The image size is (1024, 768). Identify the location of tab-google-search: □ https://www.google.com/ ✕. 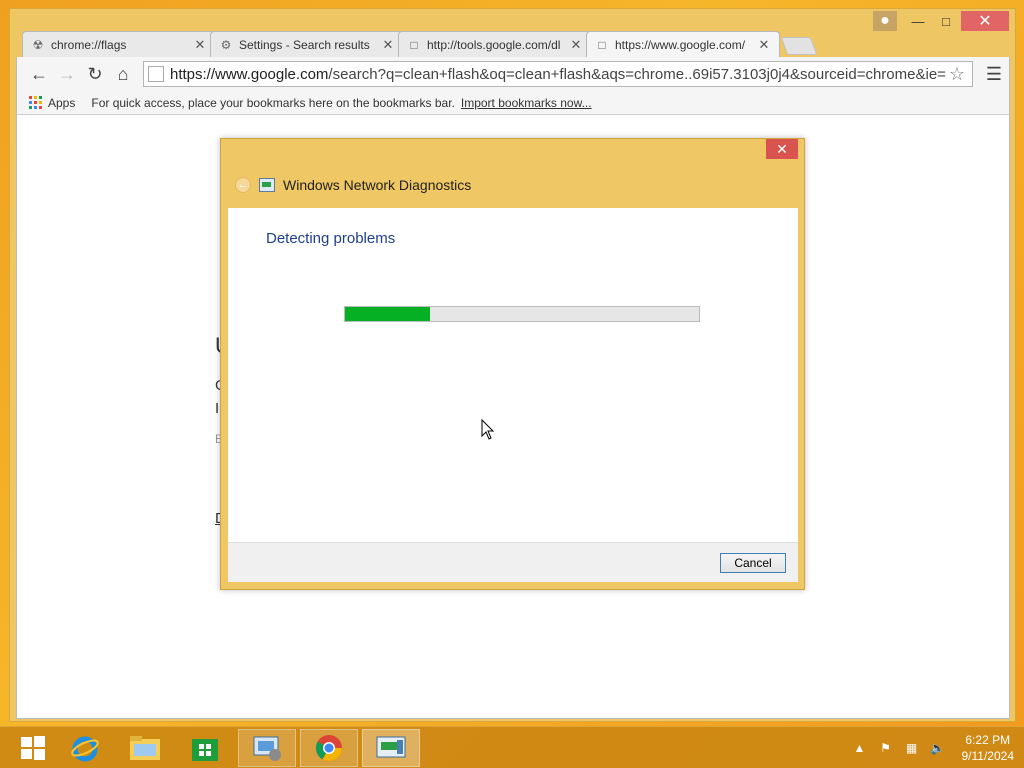
(683, 44).